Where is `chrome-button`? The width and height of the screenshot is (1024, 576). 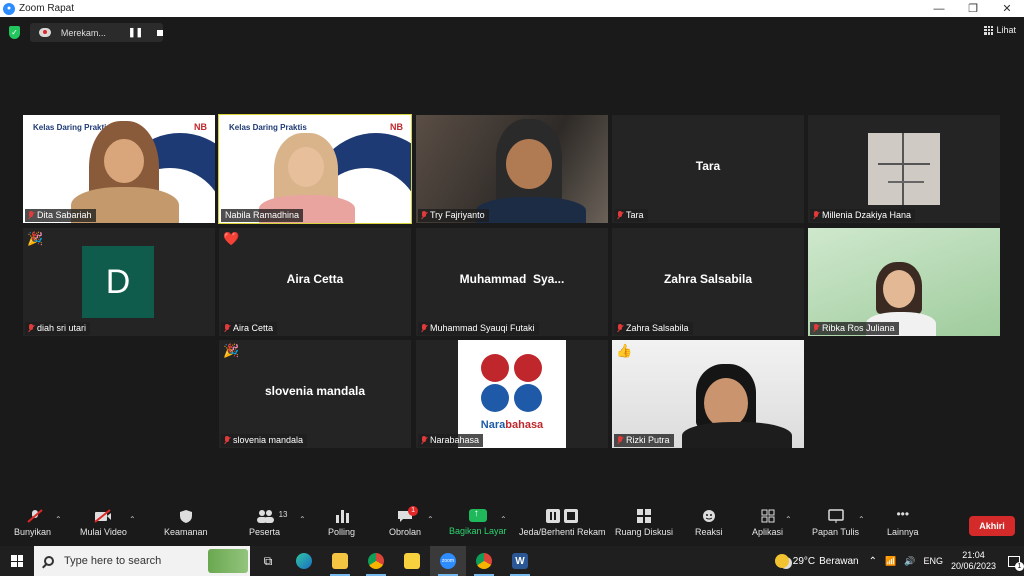 chrome-button is located at coordinates (376, 561).